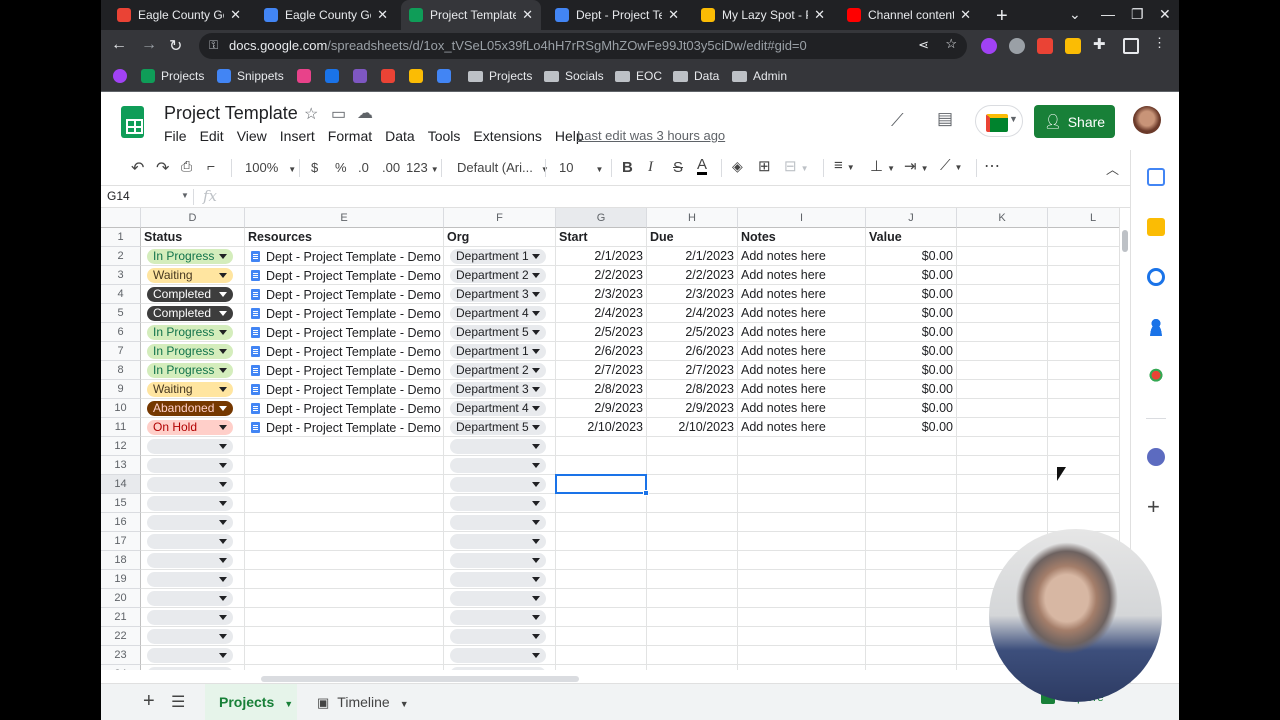 This screenshot has height=720, width=1280. What do you see at coordinates (627, 167) in the screenshot?
I see `bold-button: B` at bounding box center [627, 167].